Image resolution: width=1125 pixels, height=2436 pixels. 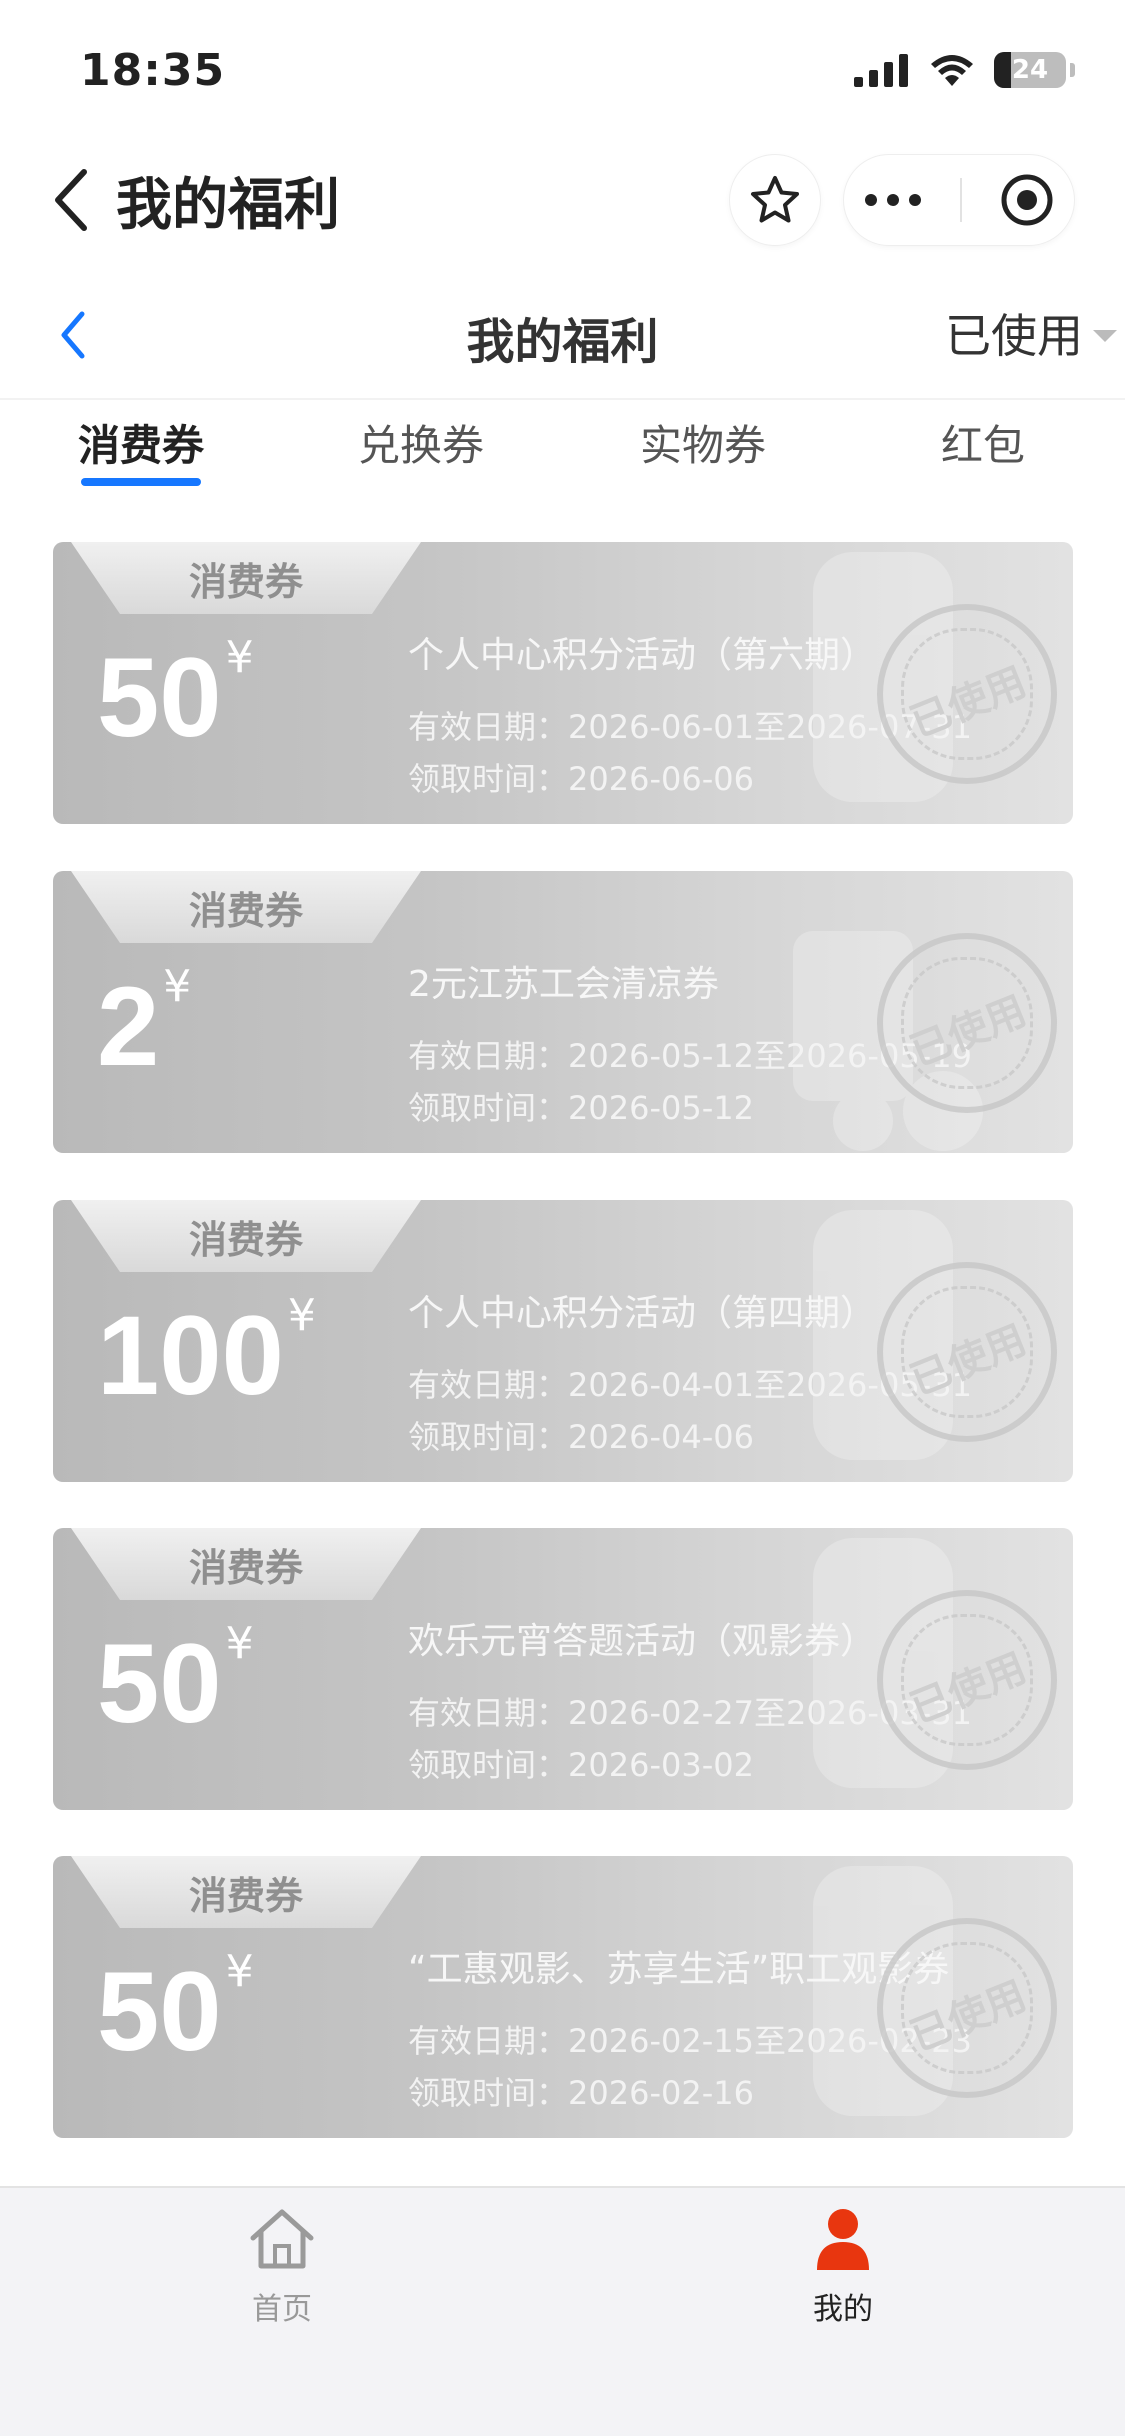 What do you see at coordinates (581, 2093) in the screenshot?
I see `coupon-received-time: 领取时间：2026-02-16` at bounding box center [581, 2093].